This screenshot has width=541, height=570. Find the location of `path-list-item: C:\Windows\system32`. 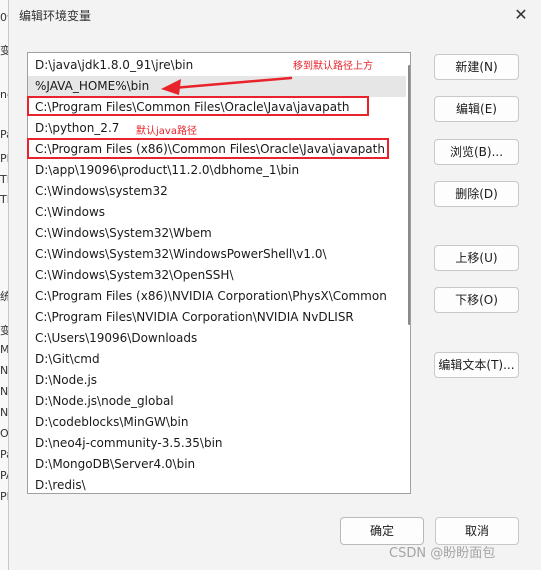

path-list-item: C:\Windows\system32 is located at coordinates (217, 191).